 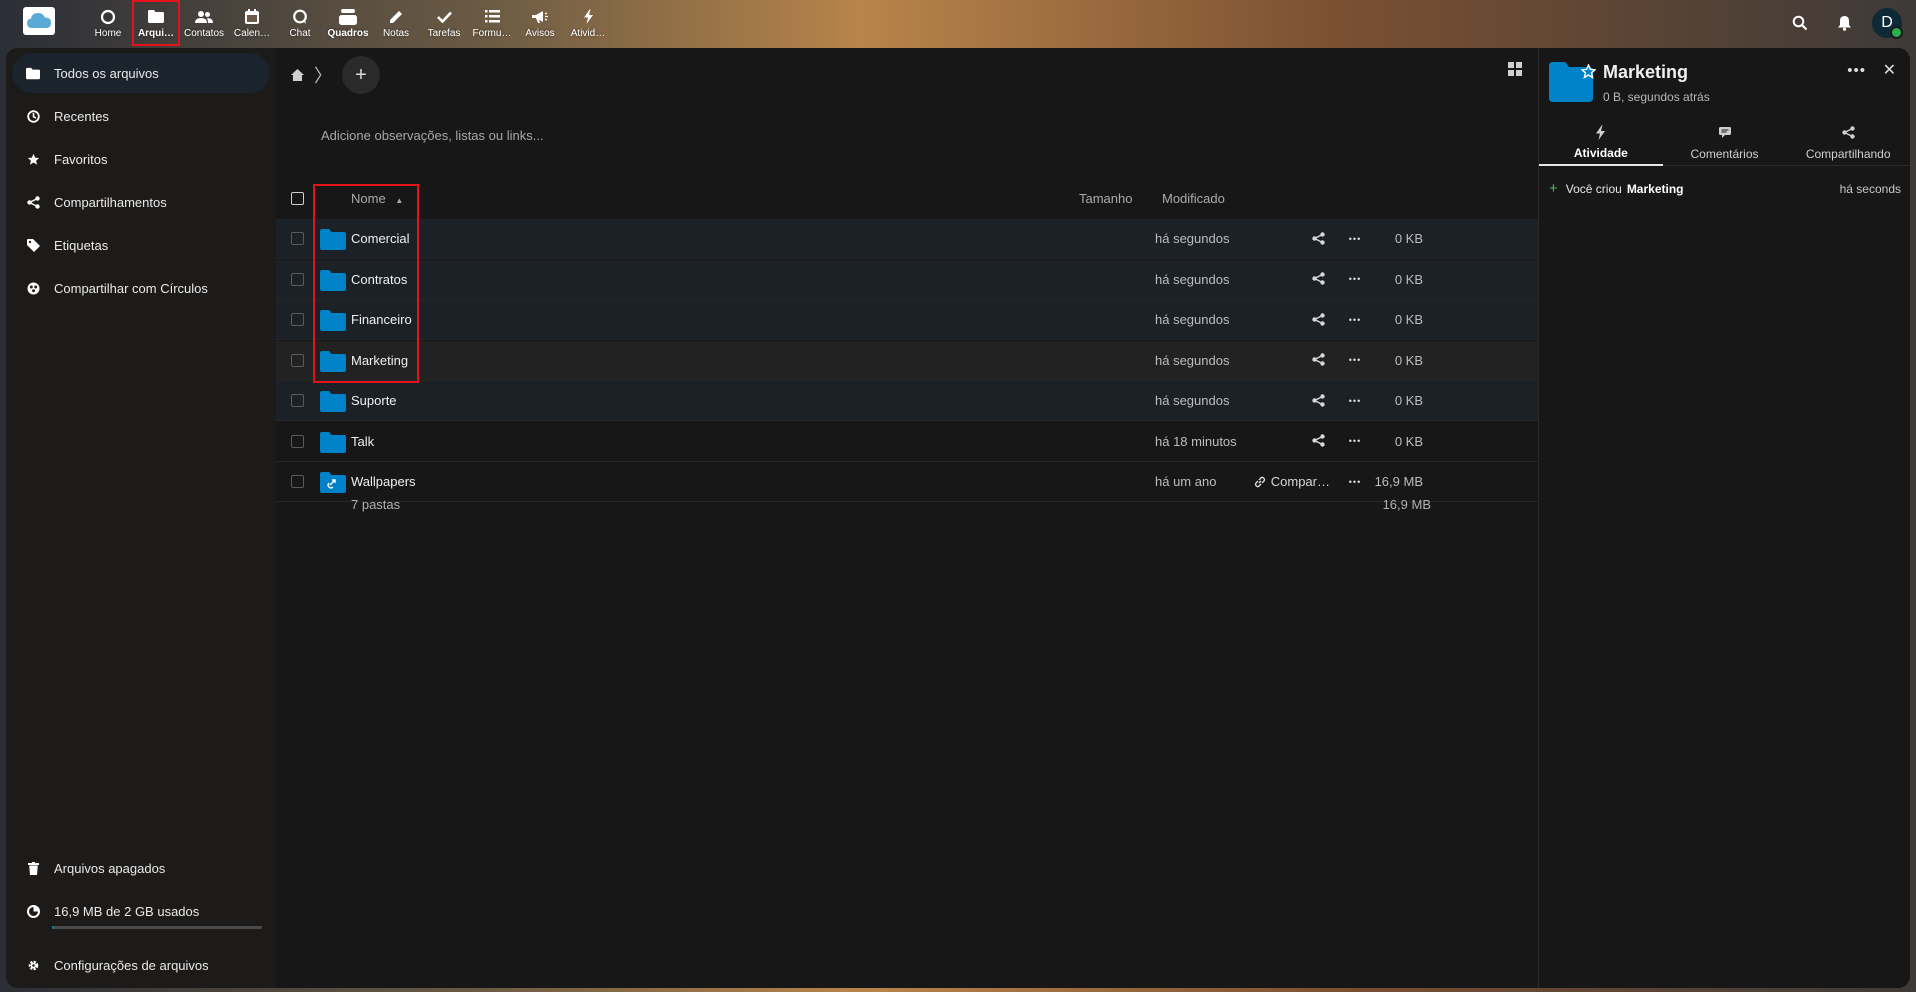 I want to click on quota-label: 16,9 MB de 2 GB usados, so click(x=127, y=911).